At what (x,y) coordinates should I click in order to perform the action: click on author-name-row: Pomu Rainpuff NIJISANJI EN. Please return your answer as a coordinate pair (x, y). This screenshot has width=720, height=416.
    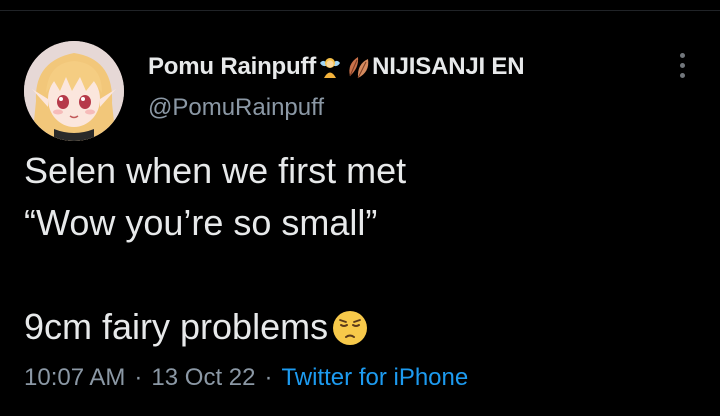
    Looking at the image, I should click on (336, 67).